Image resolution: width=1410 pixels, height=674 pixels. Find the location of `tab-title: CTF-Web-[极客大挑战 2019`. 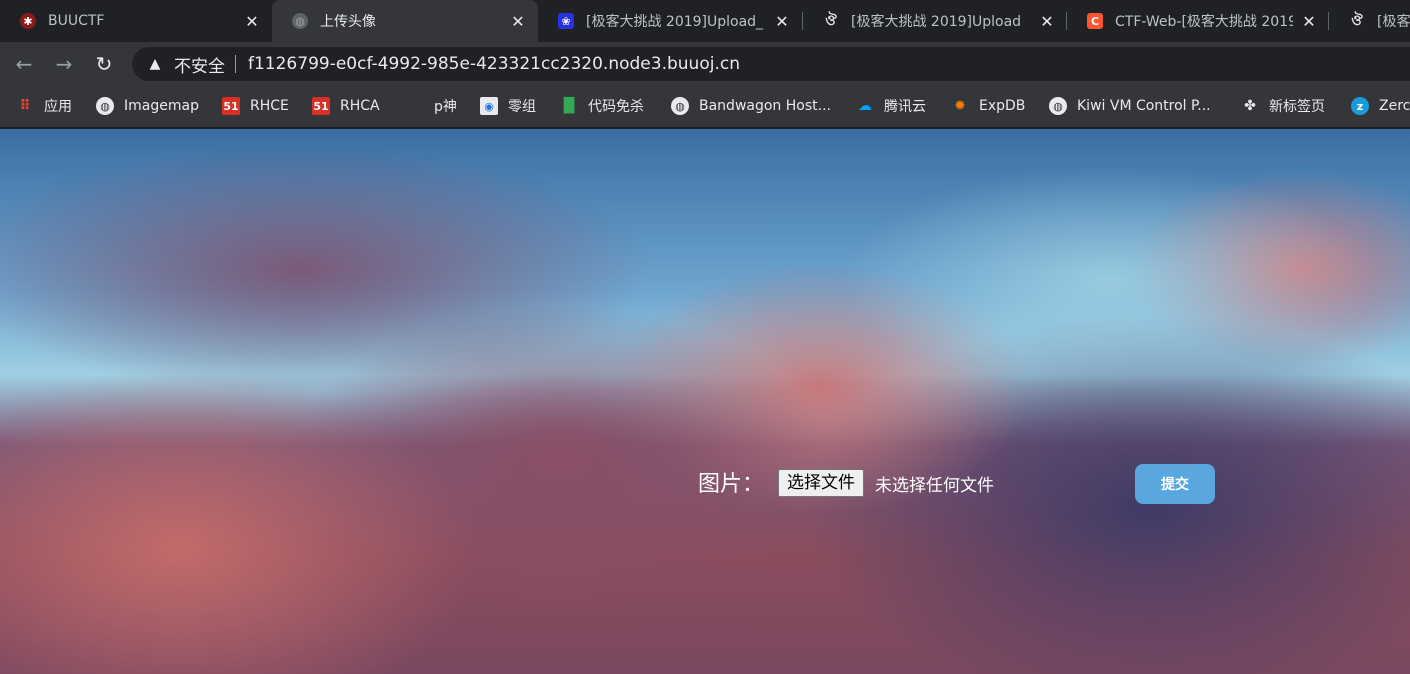

tab-title: CTF-Web-[极客大挑战 2019 is located at coordinates (1204, 22).